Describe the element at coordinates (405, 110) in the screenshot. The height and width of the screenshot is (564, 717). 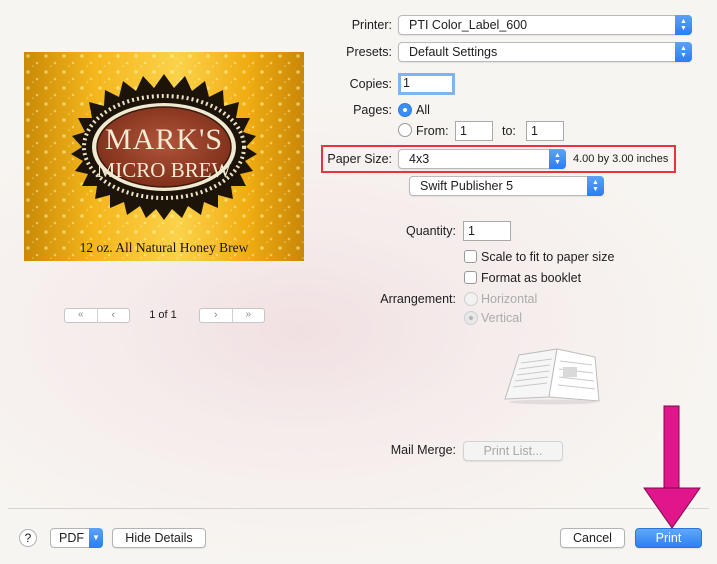
I see `pages-all-radio` at that location.